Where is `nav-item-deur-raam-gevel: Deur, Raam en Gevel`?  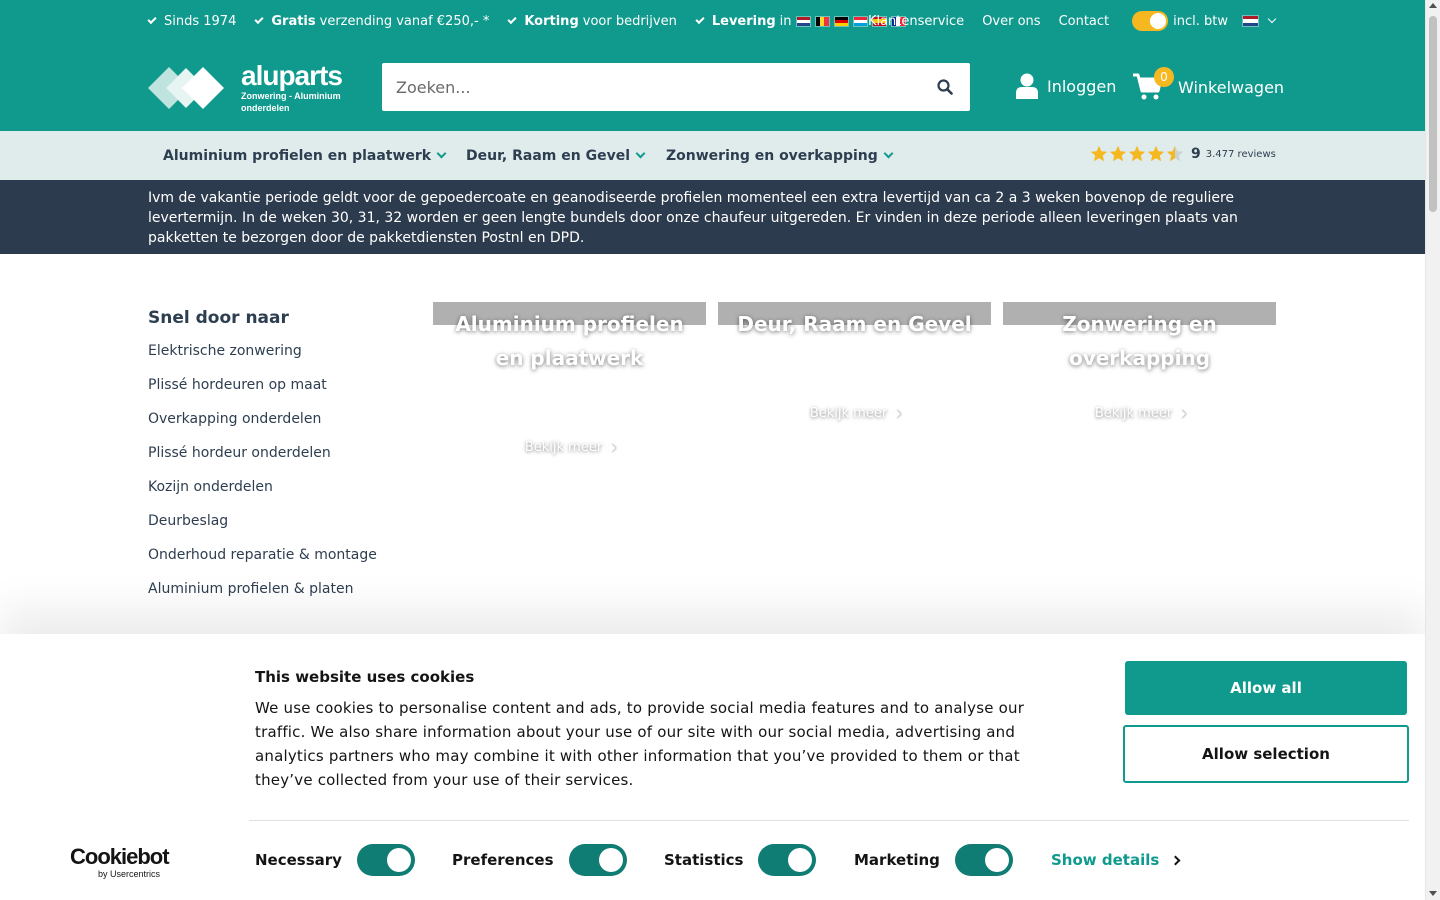
nav-item-deur-raam-gevel: Deur, Raam en Gevel is located at coordinates (556, 156).